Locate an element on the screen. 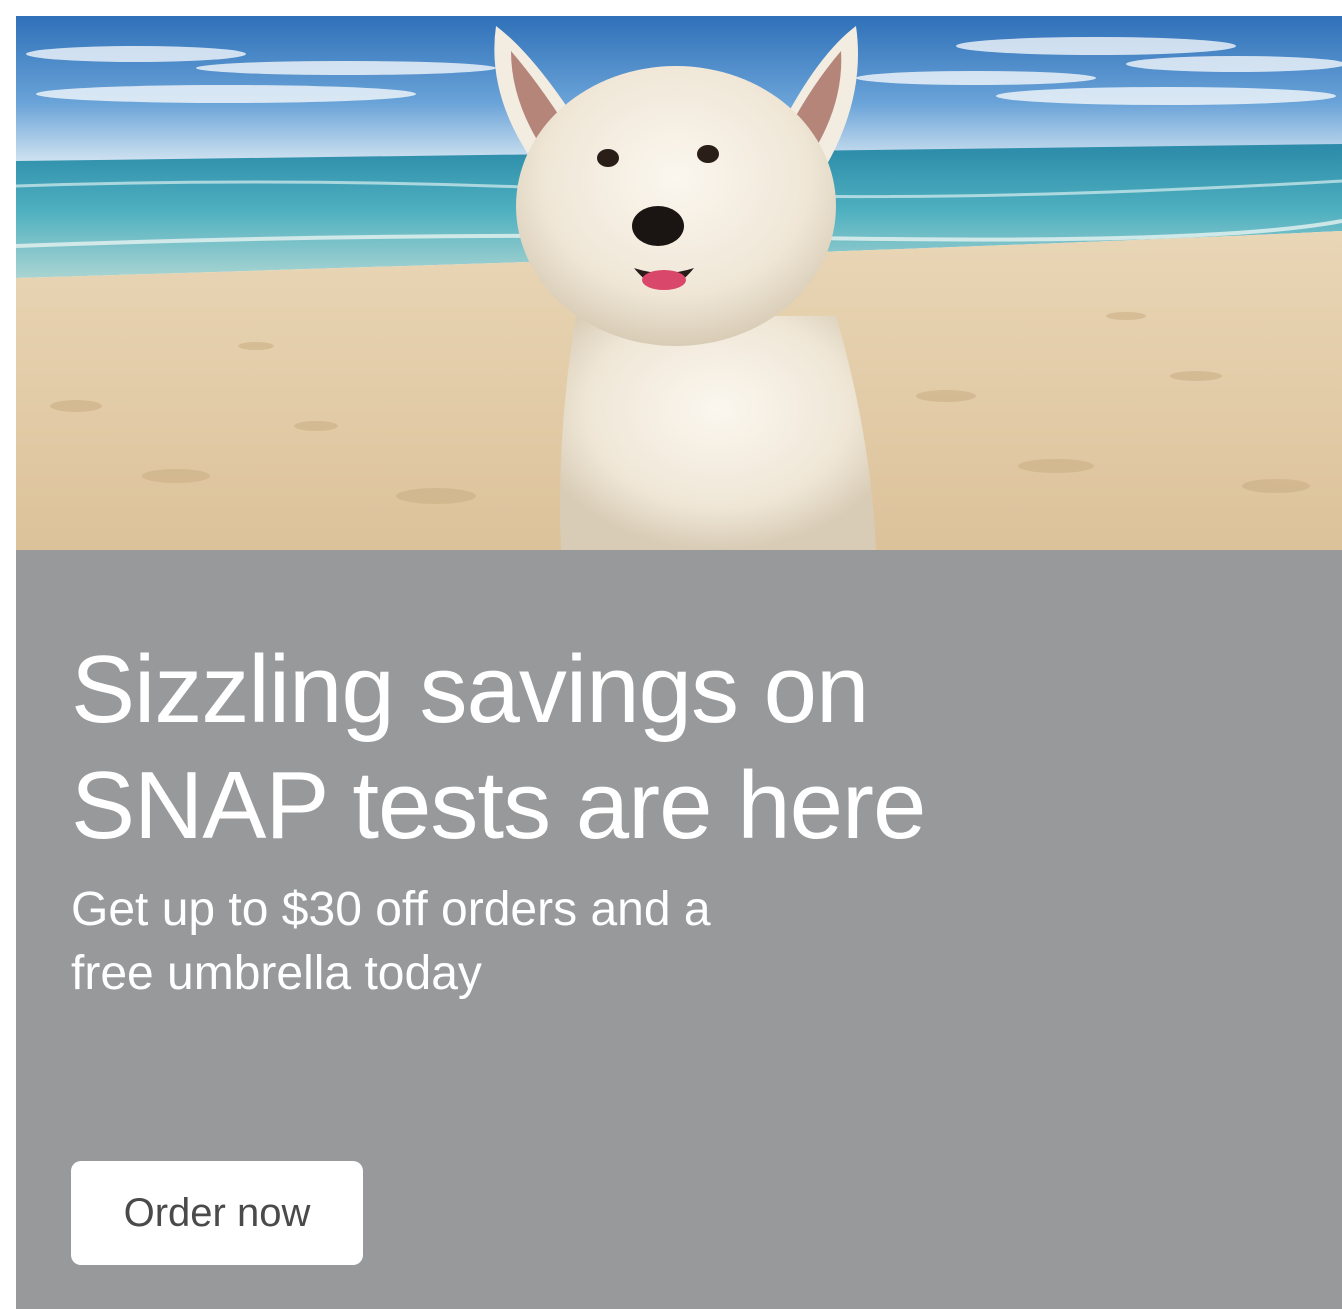 The width and height of the screenshot is (1342, 1309). headline-line-1: Sizzling savings on is located at coordinates (470, 689).